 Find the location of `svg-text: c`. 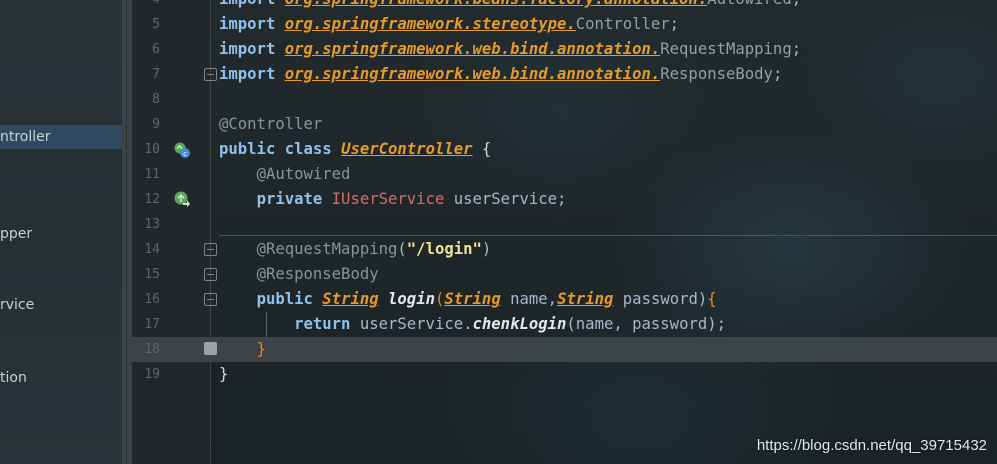

svg-text: c is located at coordinates (185, 154).